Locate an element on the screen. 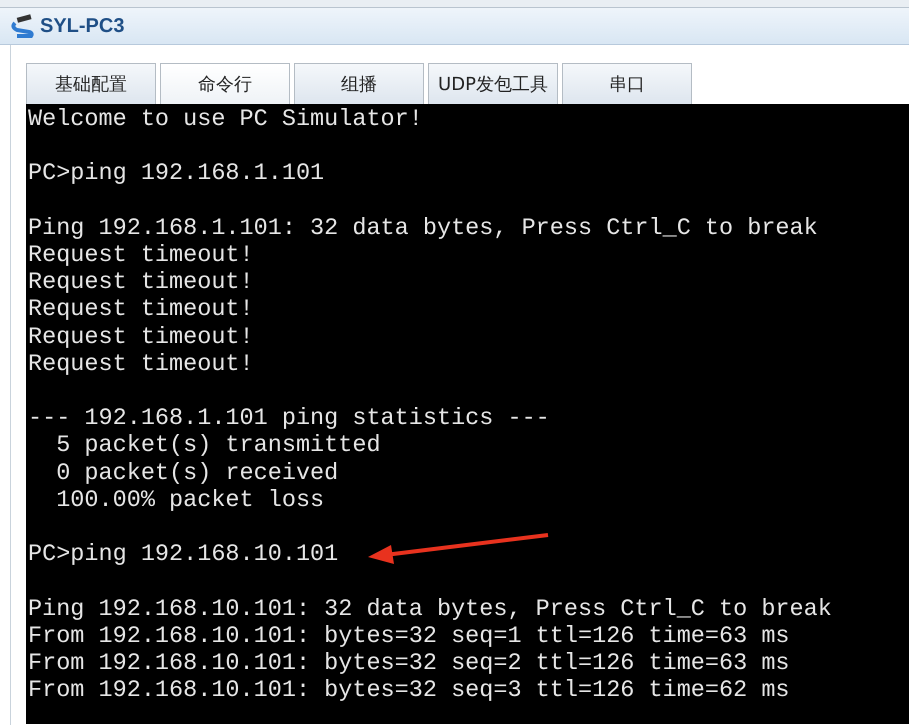 This screenshot has width=909, height=725. window-title: SYL-PC3 is located at coordinates (82, 26).